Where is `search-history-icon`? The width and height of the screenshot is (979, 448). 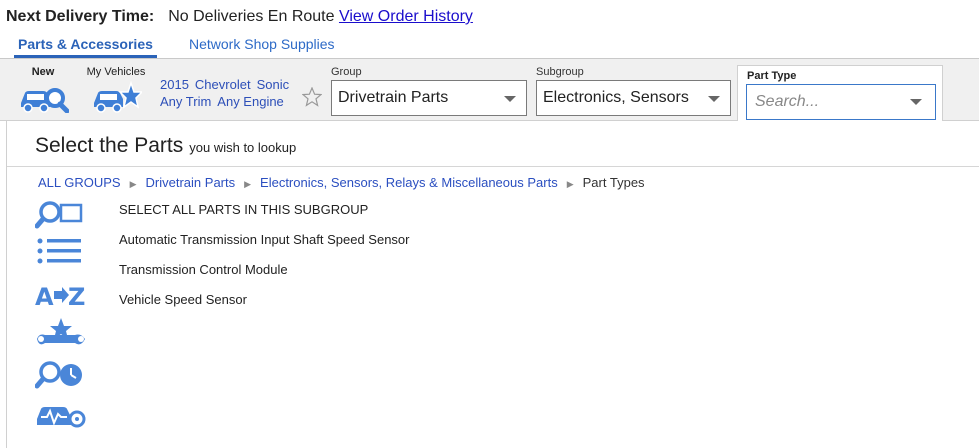
search-history-icon is located at coordinates (61, 375).